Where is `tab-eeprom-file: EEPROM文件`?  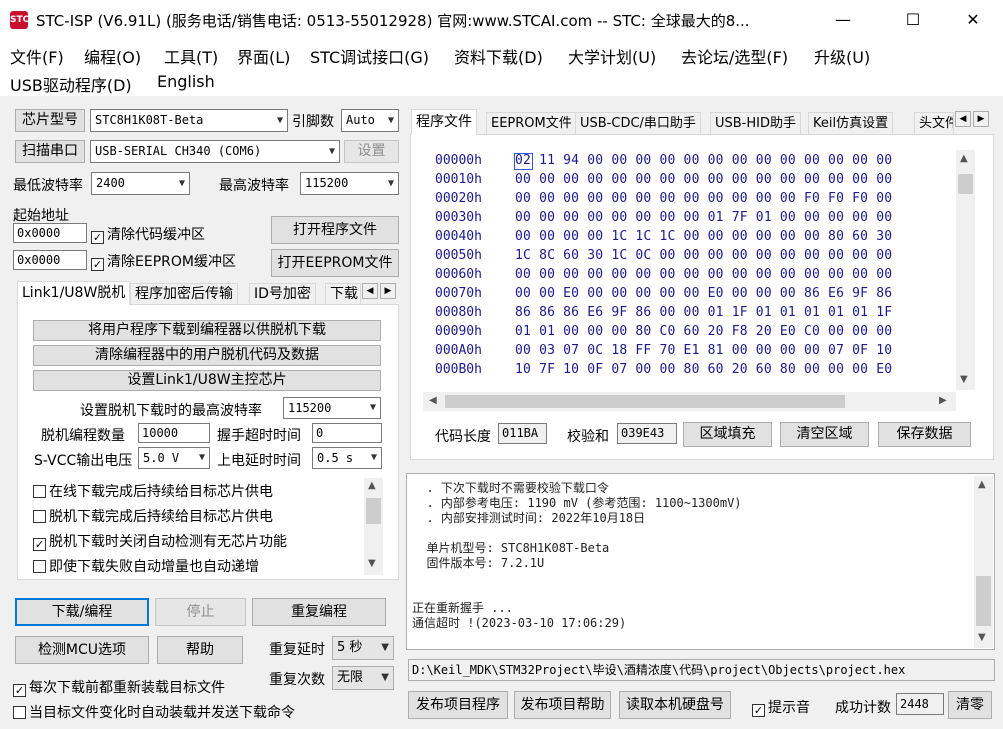 tab-eeprom-file: EEPROM文件 is located at coordinates (531, 123).